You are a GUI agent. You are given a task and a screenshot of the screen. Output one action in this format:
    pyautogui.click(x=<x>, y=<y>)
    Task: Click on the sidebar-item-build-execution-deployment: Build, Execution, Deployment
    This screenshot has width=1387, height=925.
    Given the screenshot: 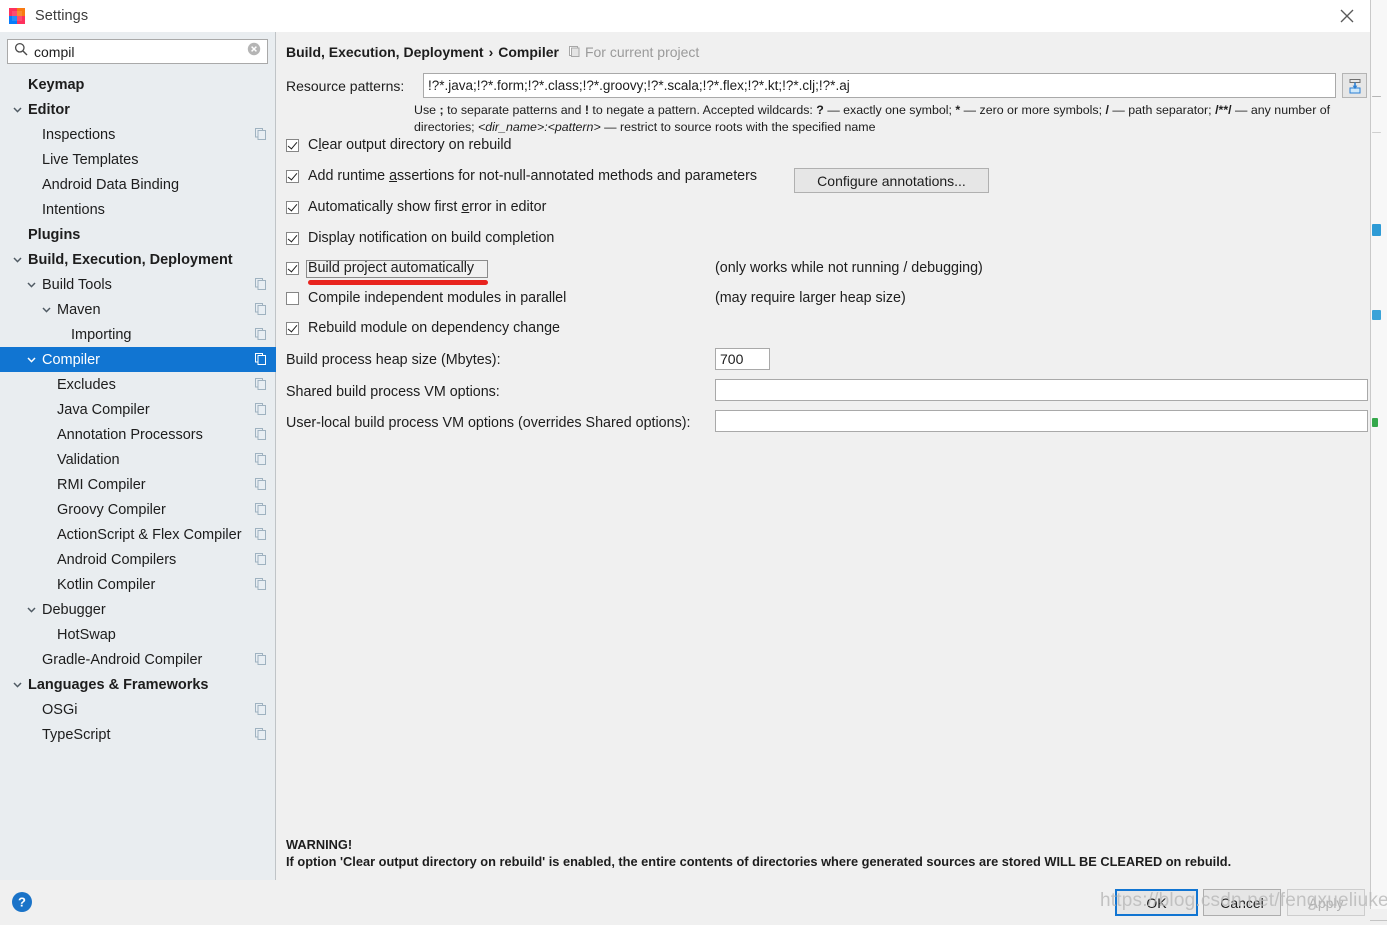 What is the action you would take?
    pyautogui.click(x=138, y=259)
    